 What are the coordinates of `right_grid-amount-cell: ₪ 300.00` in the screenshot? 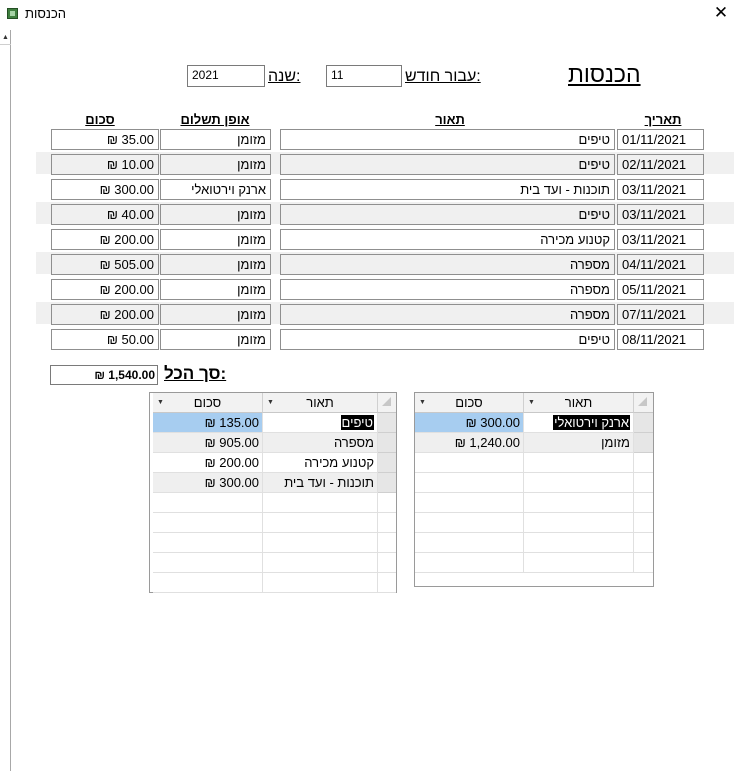 It's located at (469, 423).